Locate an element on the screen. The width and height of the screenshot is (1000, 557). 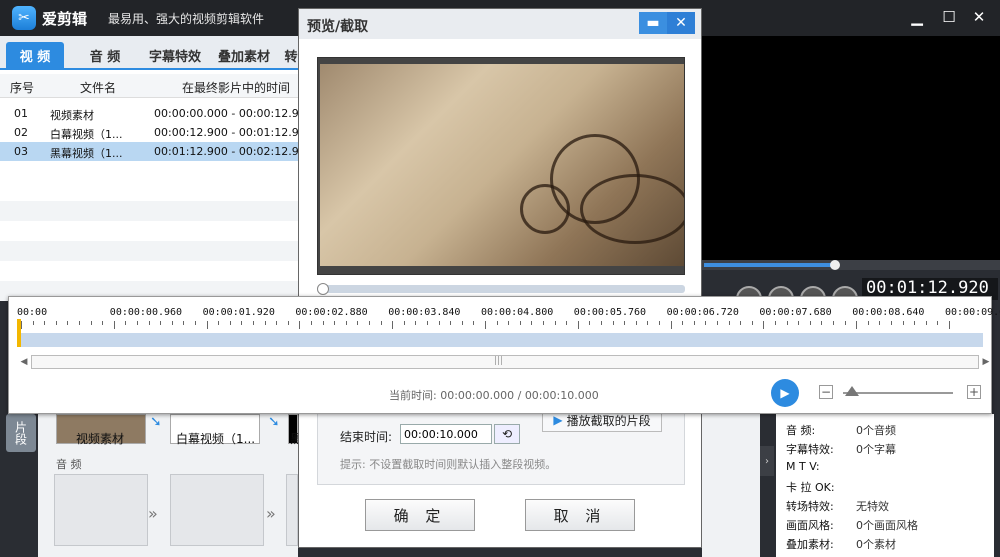
timeline-track is located at coordinates (501, 340).